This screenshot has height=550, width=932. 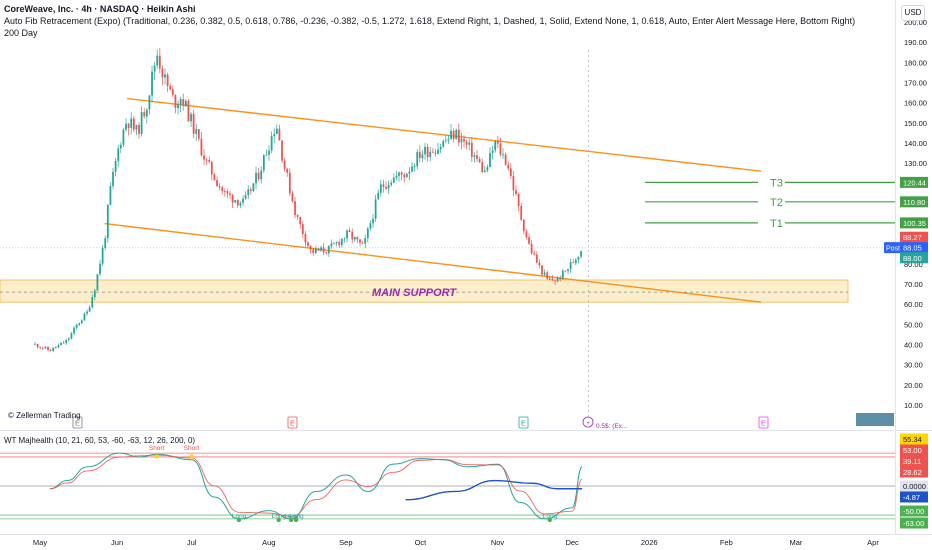 What do you see at coordinates (21, 33) in the screenshot?
I see `ma-indicator-title: 200 Day` at bounding box center [21, 33].